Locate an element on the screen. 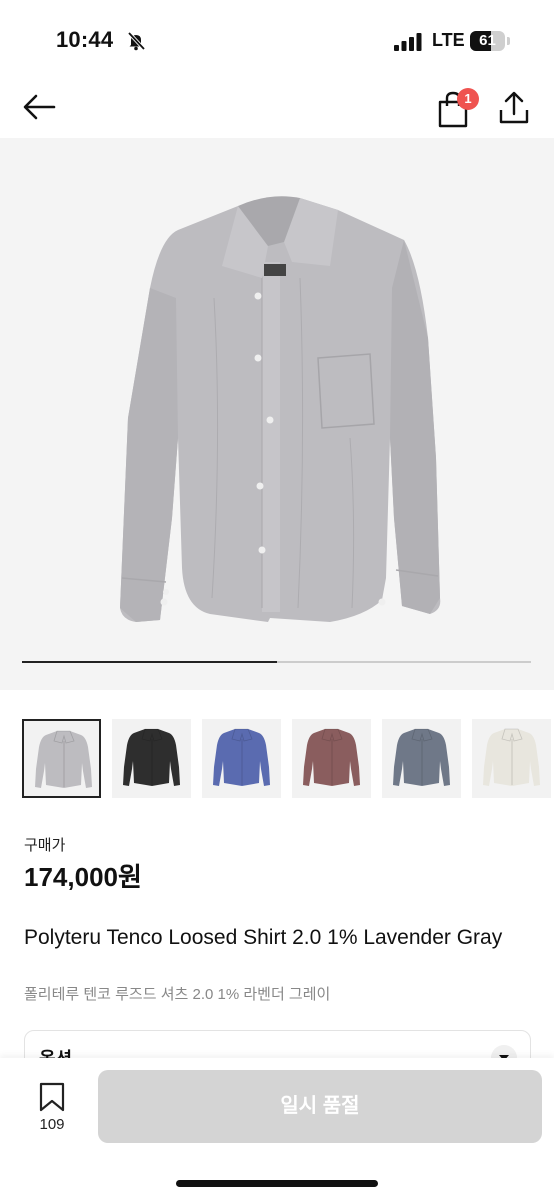  thumbnail-ivory is located at coordinates (511, 758).